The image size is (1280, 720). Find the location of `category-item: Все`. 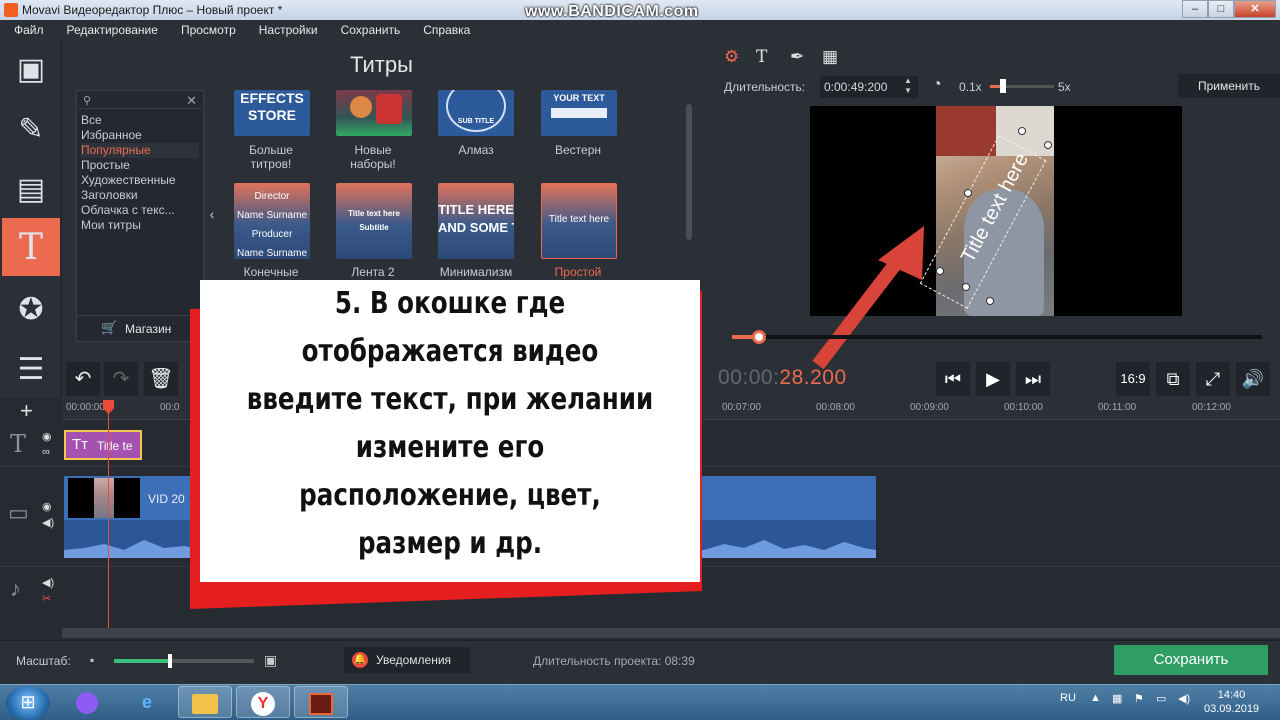

category-item: Все is located at coordinates (140, 120).